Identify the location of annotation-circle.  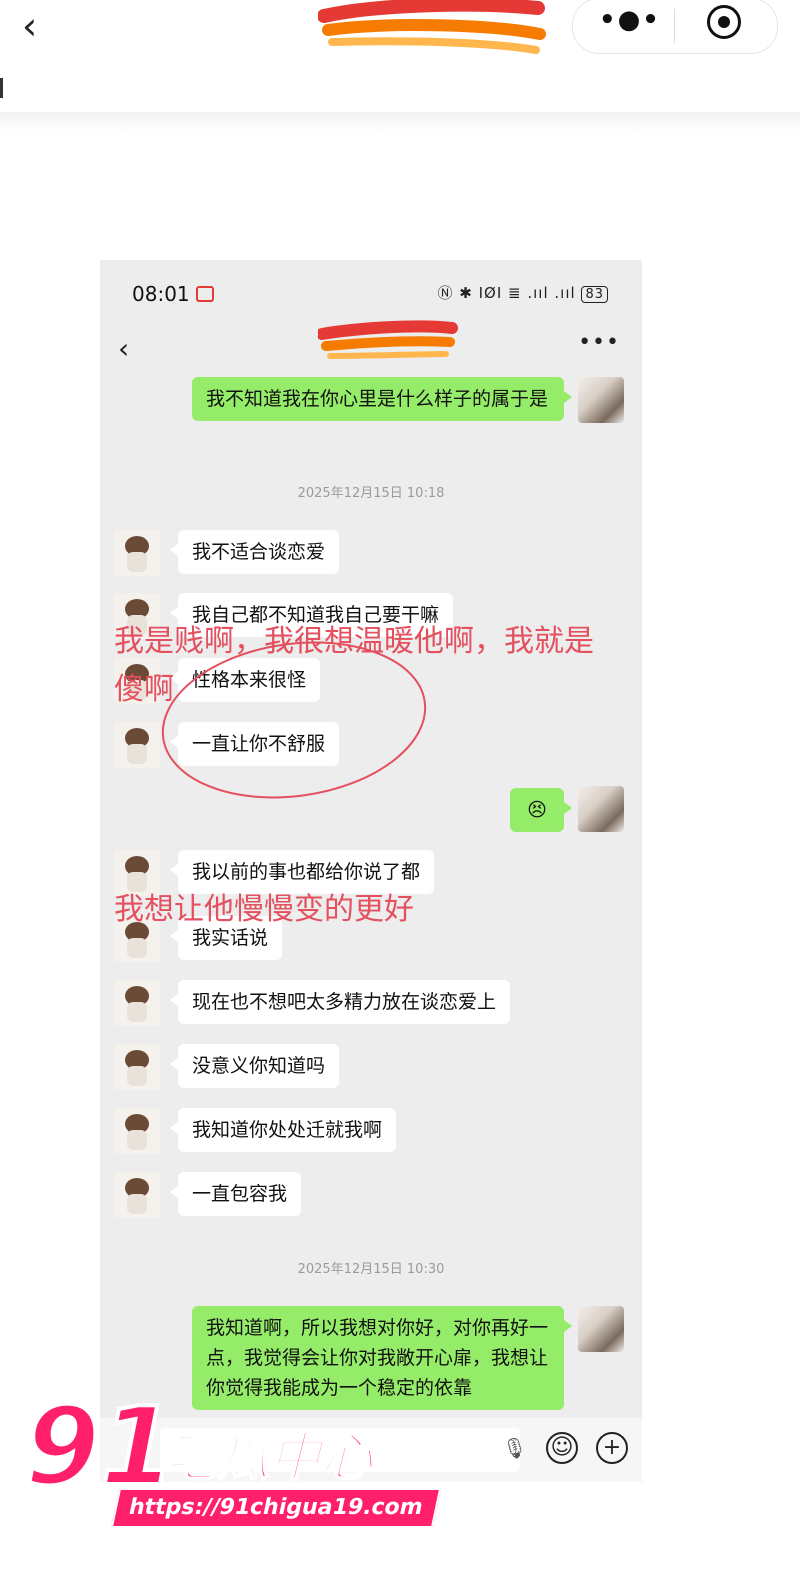
(294, 720).